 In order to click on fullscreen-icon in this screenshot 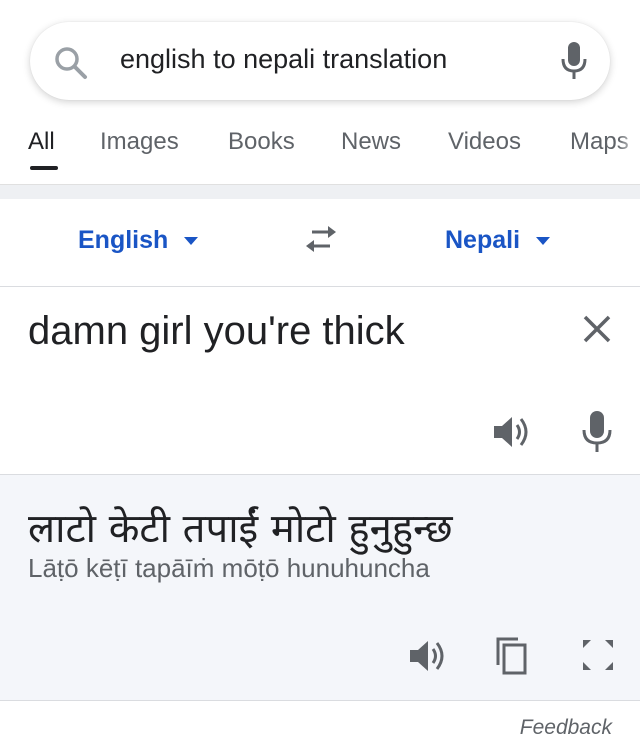, I will do `click(598, 655)`.